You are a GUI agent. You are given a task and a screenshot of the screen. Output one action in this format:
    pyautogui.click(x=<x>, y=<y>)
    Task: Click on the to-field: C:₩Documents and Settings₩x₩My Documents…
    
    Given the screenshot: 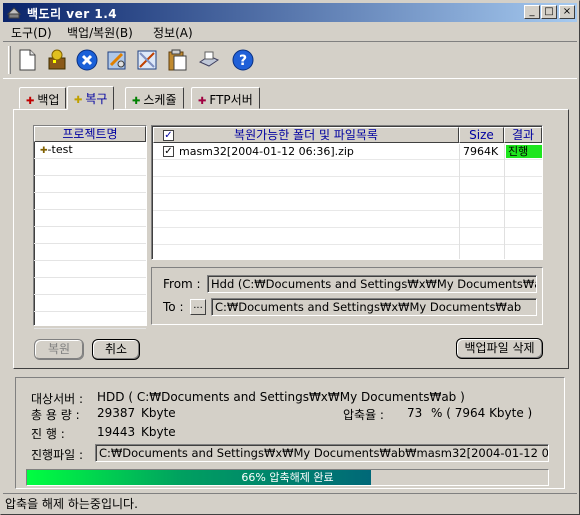 What is the action you would take?
    pyautogui.click(x=374, y=307)
    